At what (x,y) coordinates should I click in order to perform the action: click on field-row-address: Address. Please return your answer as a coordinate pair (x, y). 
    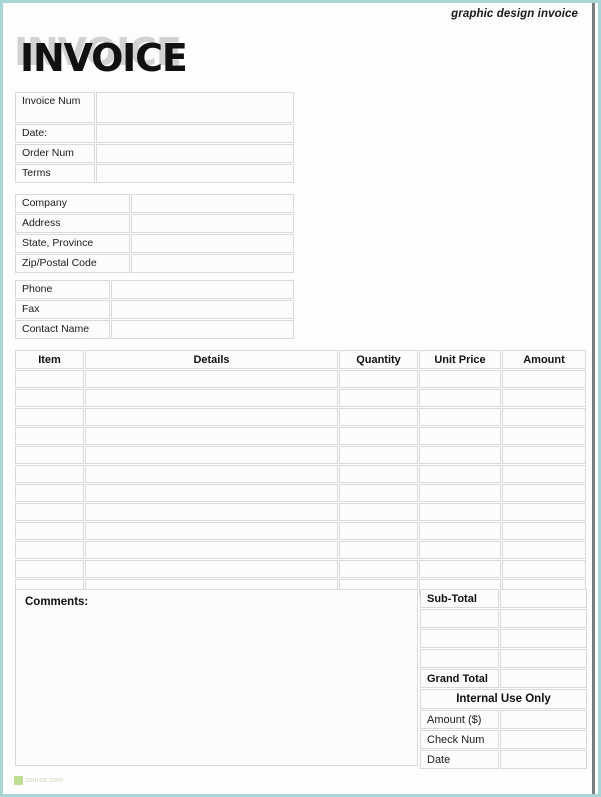
    Looking at the image, I should click on (154, 223).